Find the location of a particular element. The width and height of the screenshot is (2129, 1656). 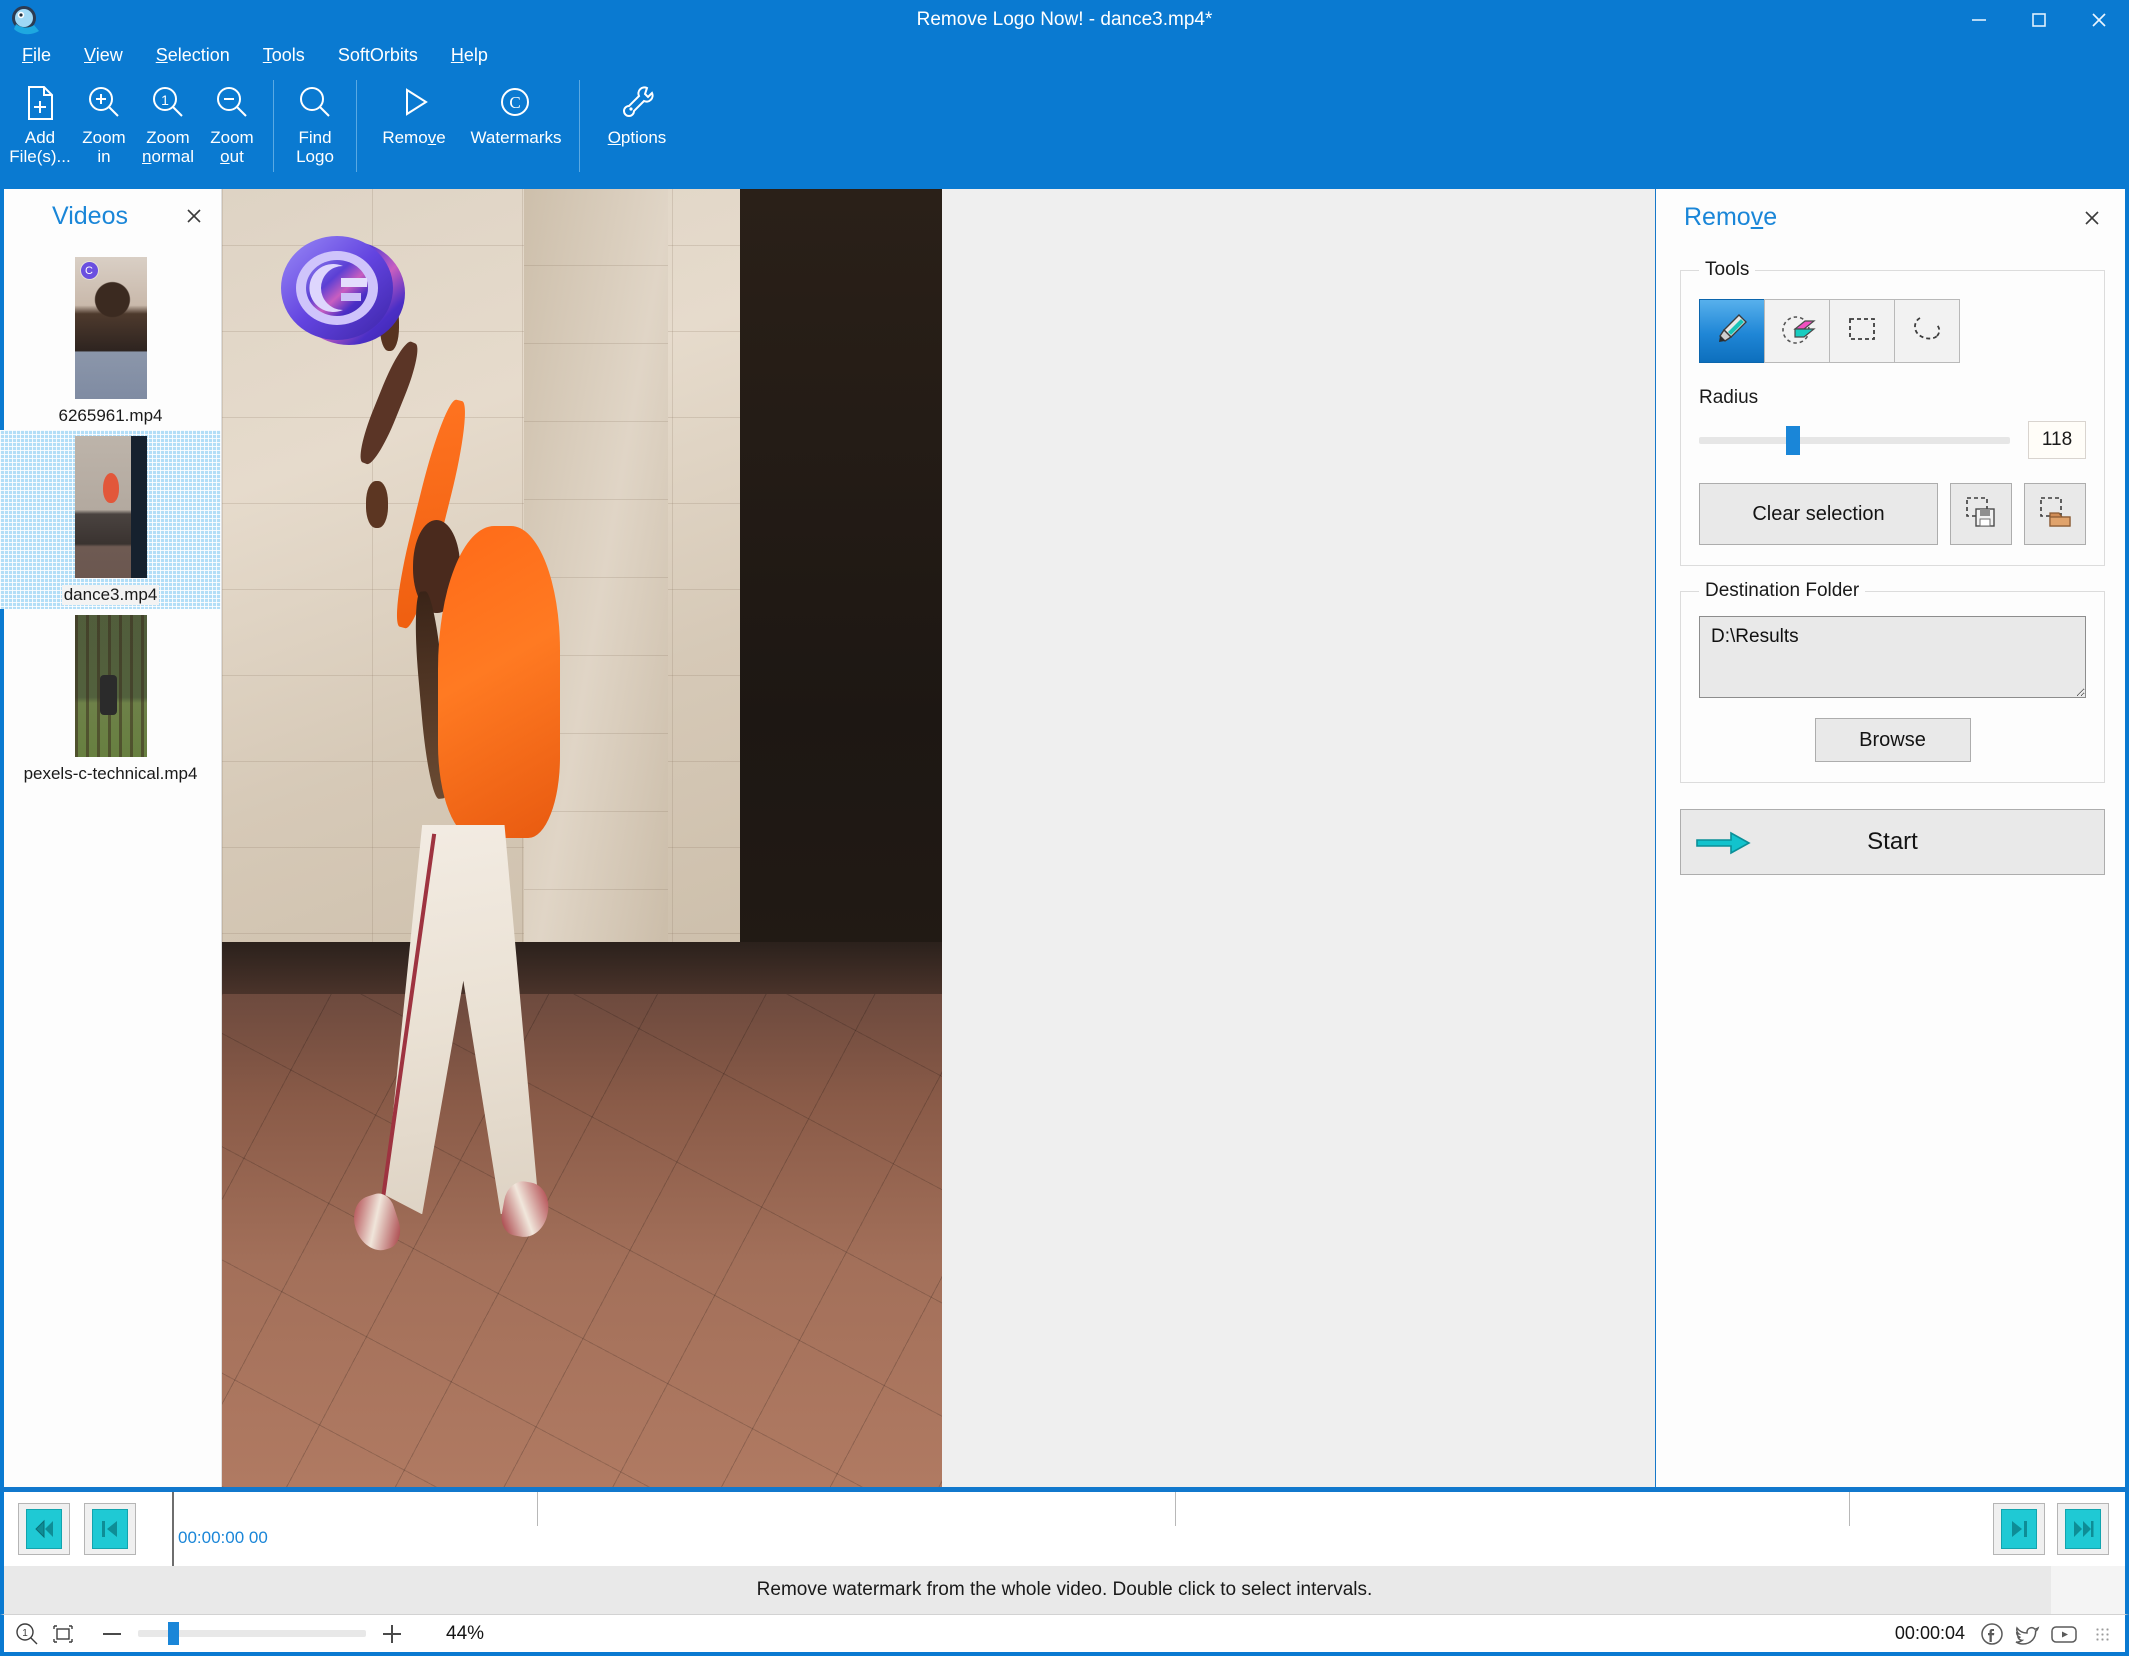

remove-panel-title: Remove is located at coordinates (1731, 216).